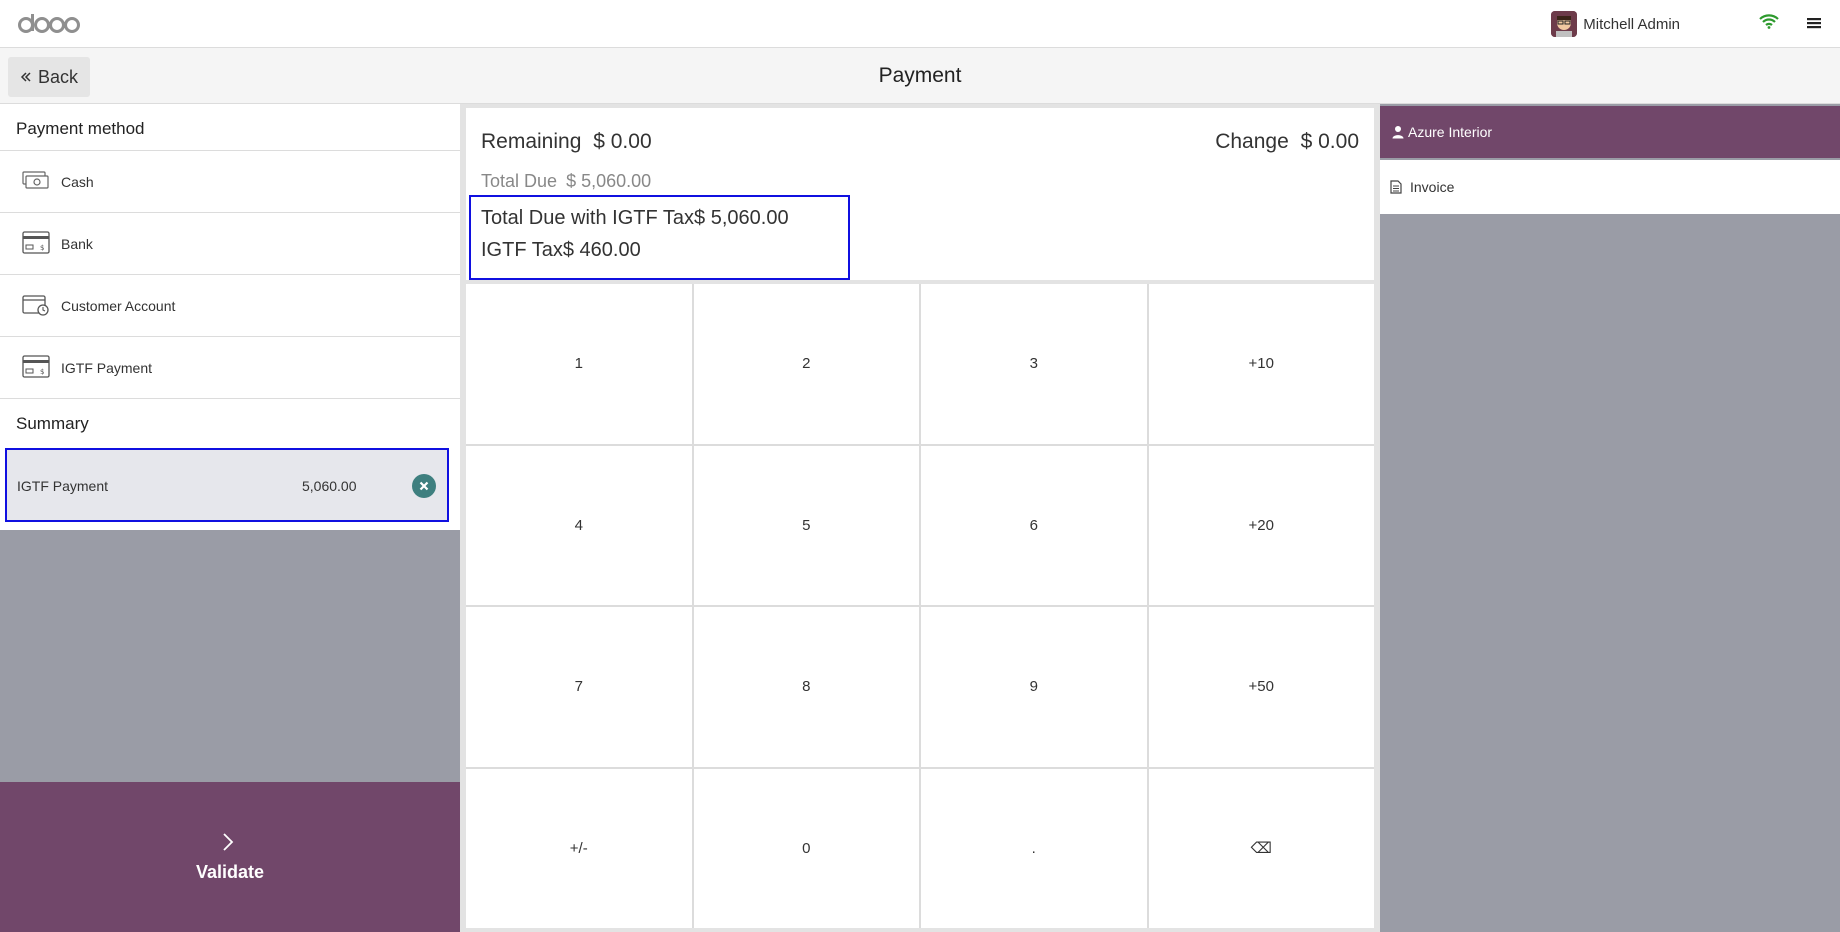 The image size is (1840, 932). What do you see at coordinates (579, 848) in the screenshot?
I see `numpad-key-plus-minus: +/-` at bounding box center [579, 848].